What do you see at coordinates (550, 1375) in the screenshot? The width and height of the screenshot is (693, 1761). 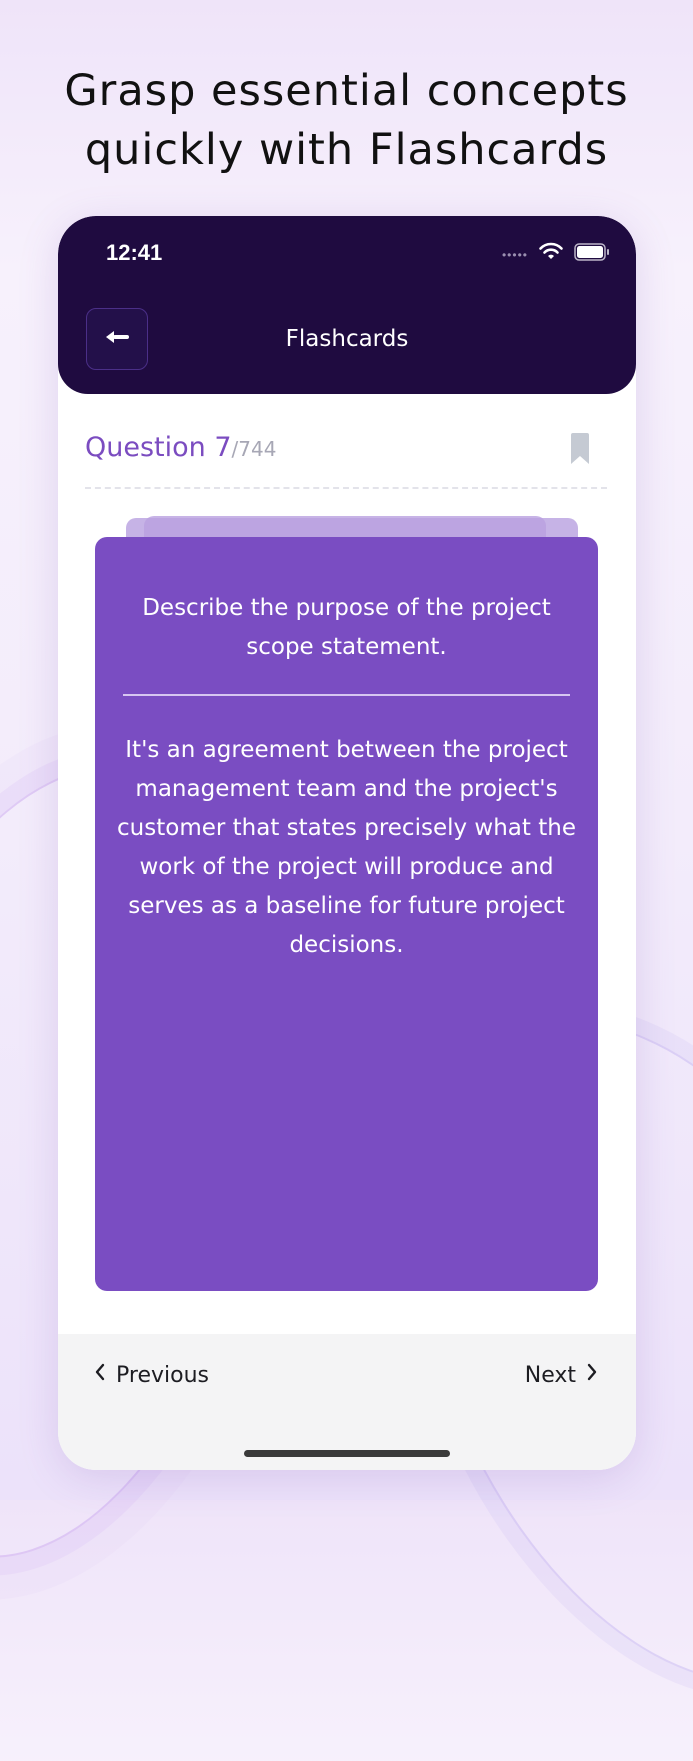 I see `next-label: Next` at bounding box center [550, 1375].